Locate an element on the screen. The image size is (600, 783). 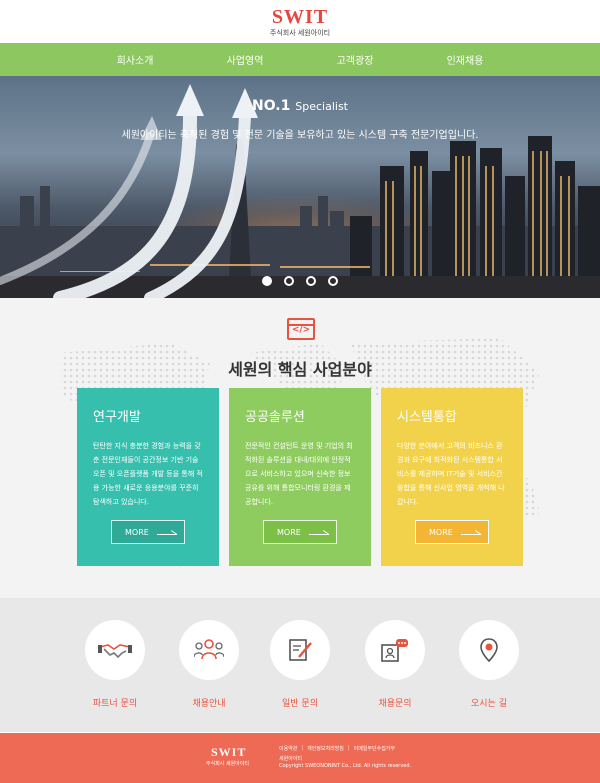
nav-item-company: 회사소개 is located at coordinates (135, 59).